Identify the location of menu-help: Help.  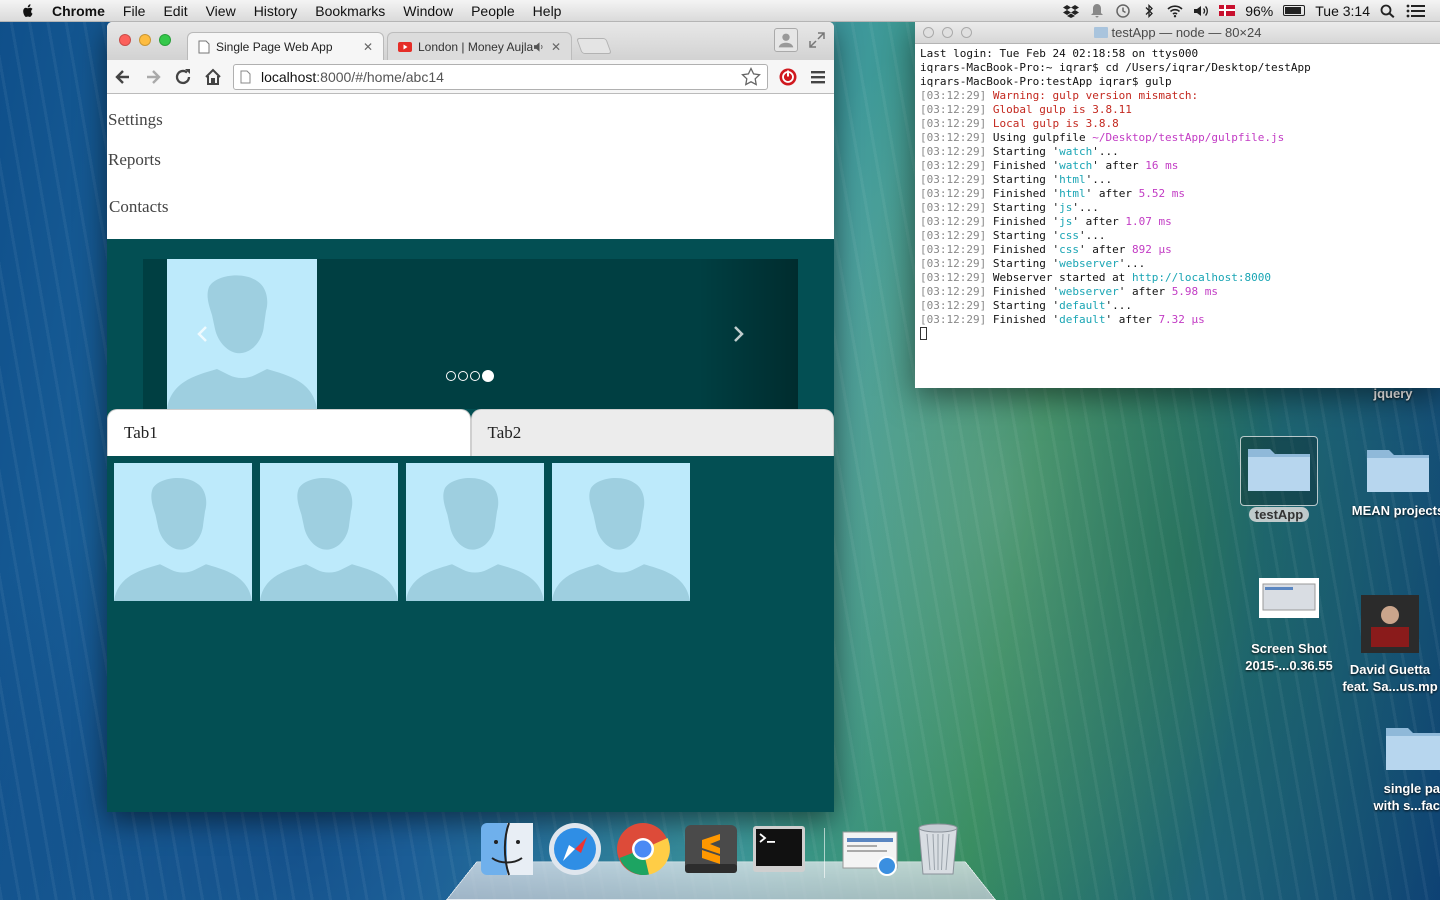
(547, 11).